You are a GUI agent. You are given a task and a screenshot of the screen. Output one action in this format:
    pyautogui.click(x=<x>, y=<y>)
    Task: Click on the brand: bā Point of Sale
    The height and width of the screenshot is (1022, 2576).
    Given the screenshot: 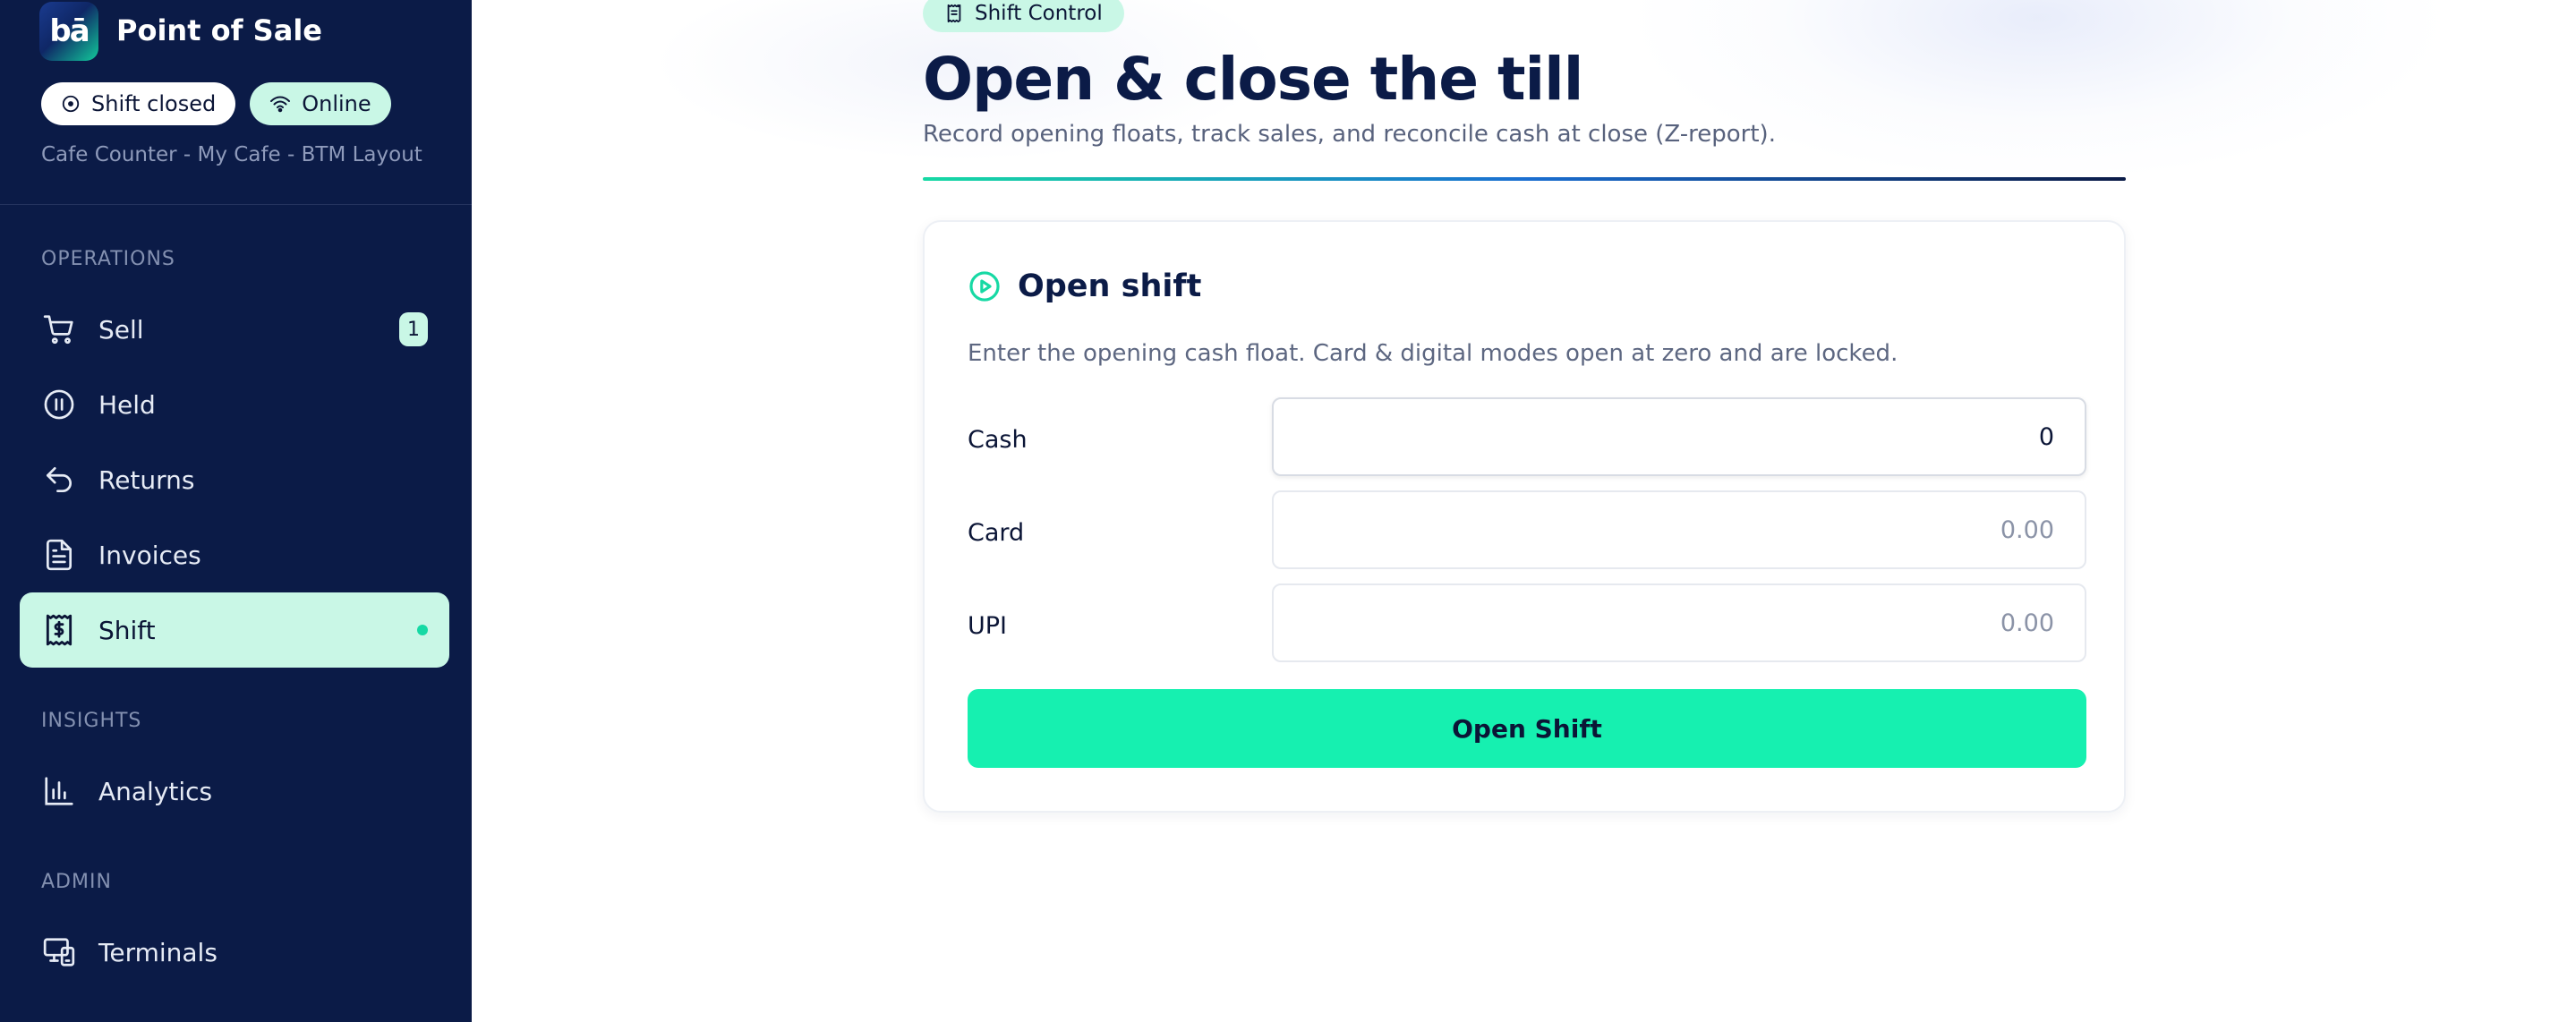 What is the action you would take?
    pyautogui.click(x=180, y=30)
    